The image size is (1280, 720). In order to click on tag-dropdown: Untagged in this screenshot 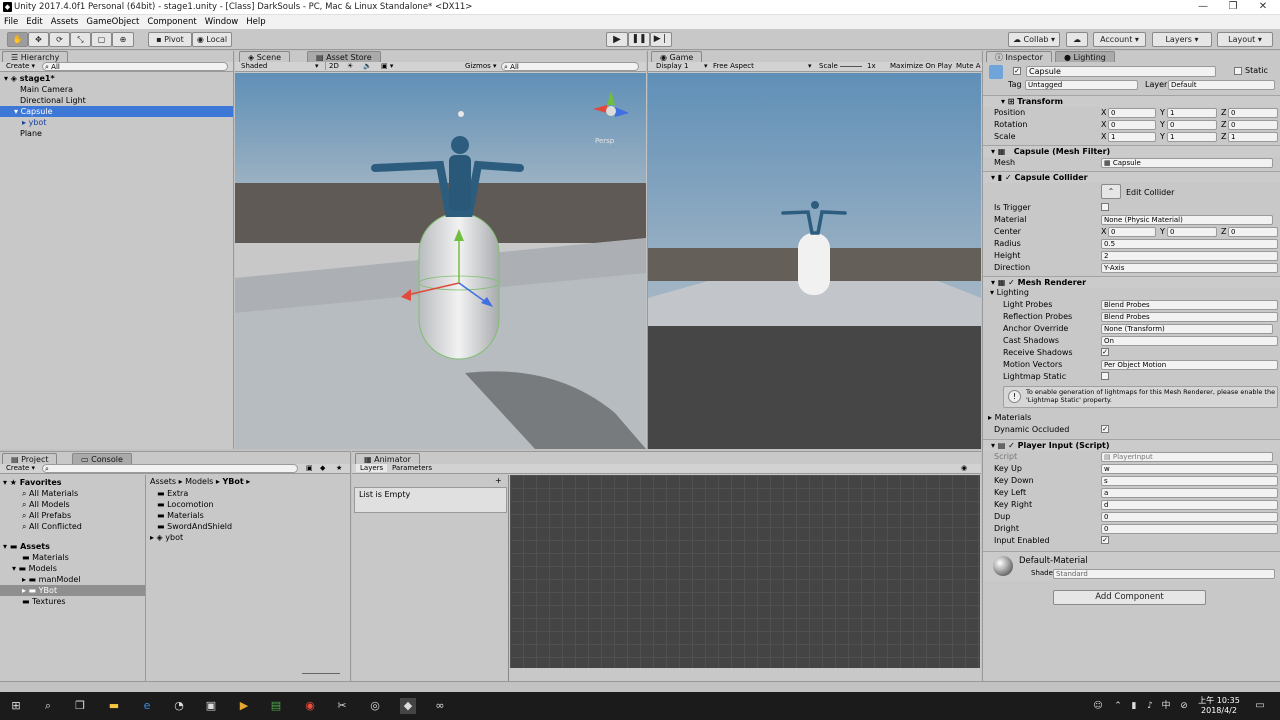, I will do `click(1081, 85)`.